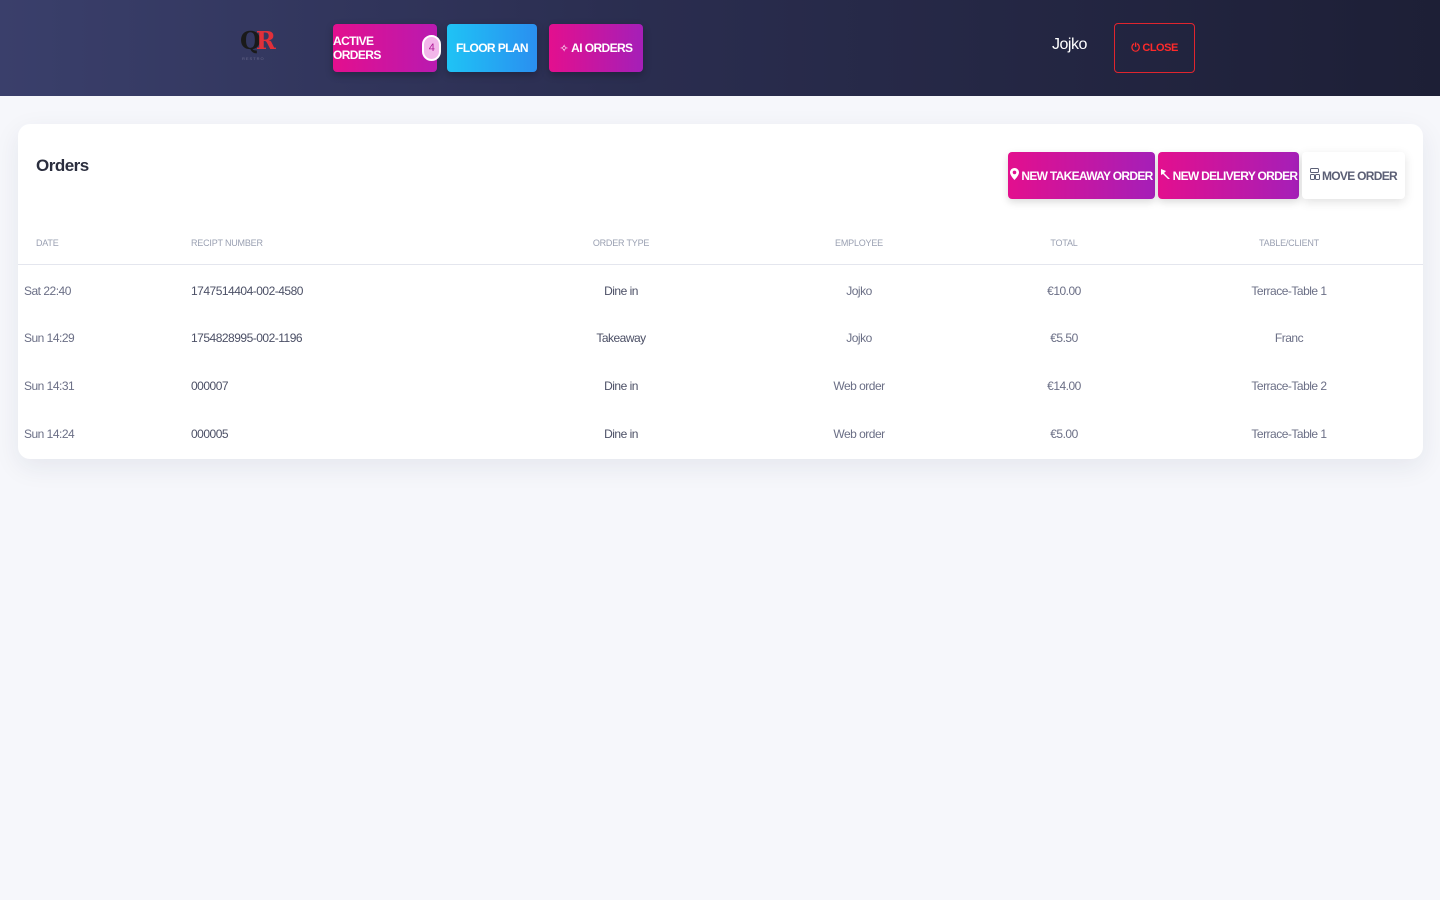 The height and width of the screenshot is (900, 1440). Describe the element at coordinates (1160, 48) in the screenshot. I see `close-label: CLOSE` at that location.